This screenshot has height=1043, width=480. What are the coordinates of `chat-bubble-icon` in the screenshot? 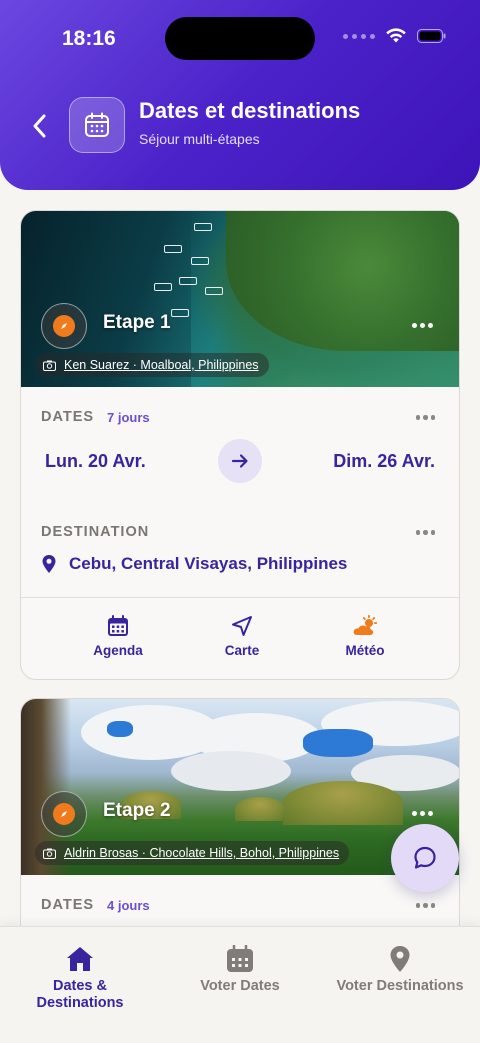 It's located at (425, 857).